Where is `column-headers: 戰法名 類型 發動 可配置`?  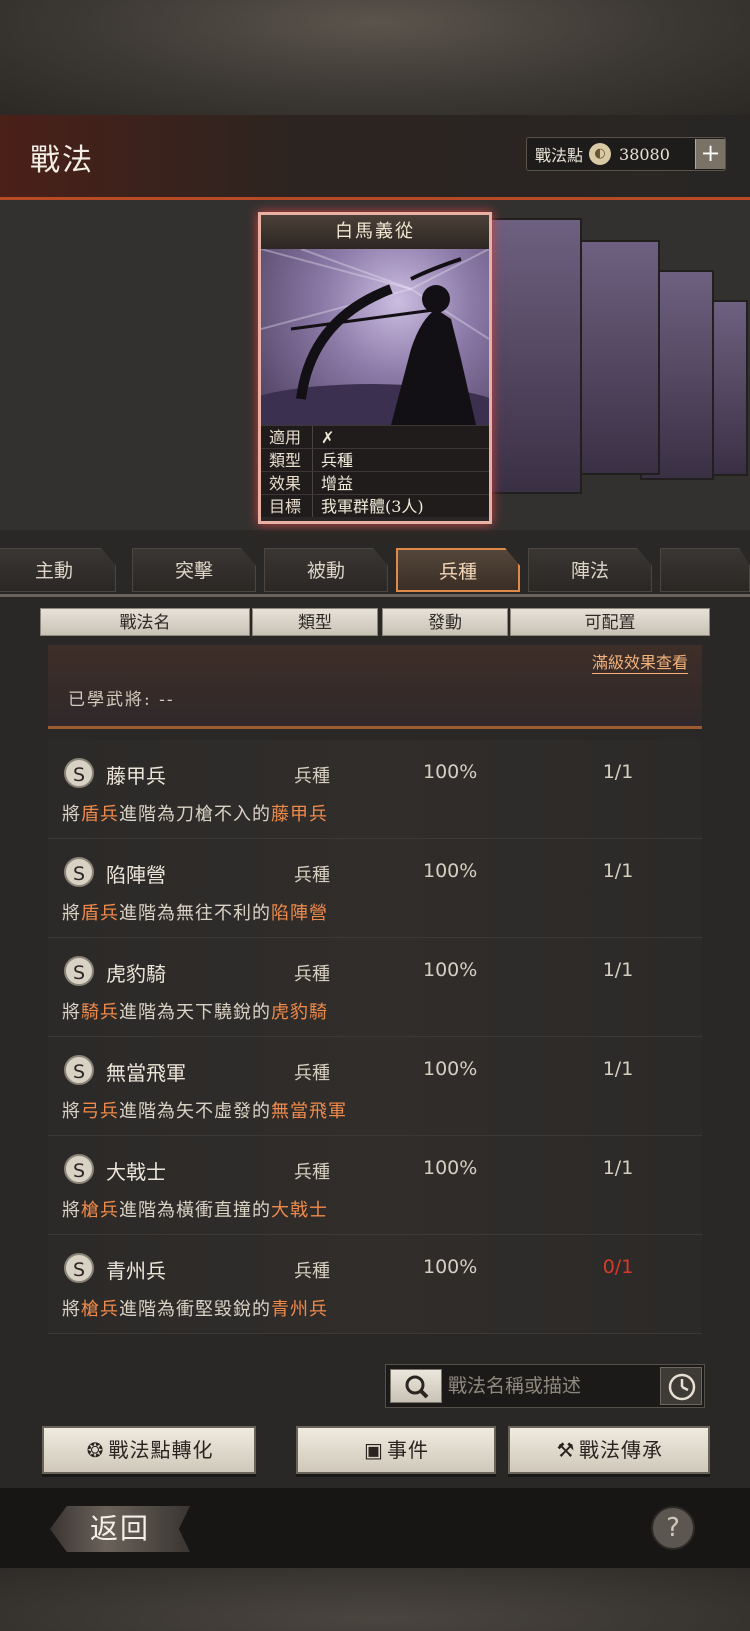
column-headers: 戰法名 類型 發動 可配置 is located at coordinates (375, 622).